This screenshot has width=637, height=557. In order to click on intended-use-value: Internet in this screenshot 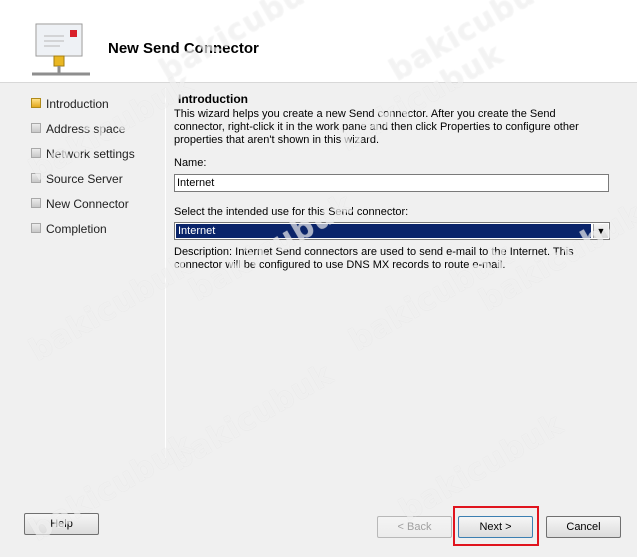, I will do `click(383, 231)`.